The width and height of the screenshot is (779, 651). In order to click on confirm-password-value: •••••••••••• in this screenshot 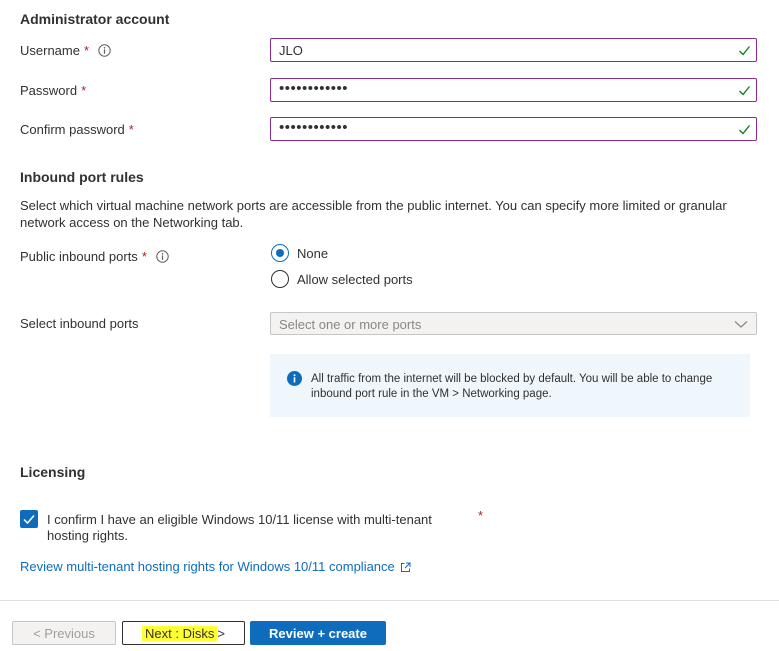, I will do `click(314, 127)`.